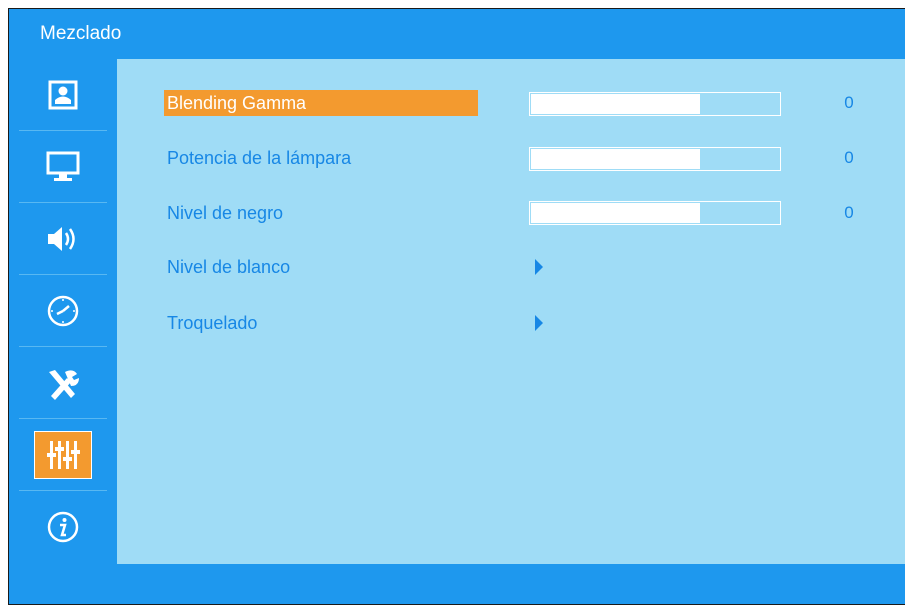 The image size is (905, 608). Describe the element at coordinates (81, 33) in the screenshot. I see `page-title: Mezclado` at that location.